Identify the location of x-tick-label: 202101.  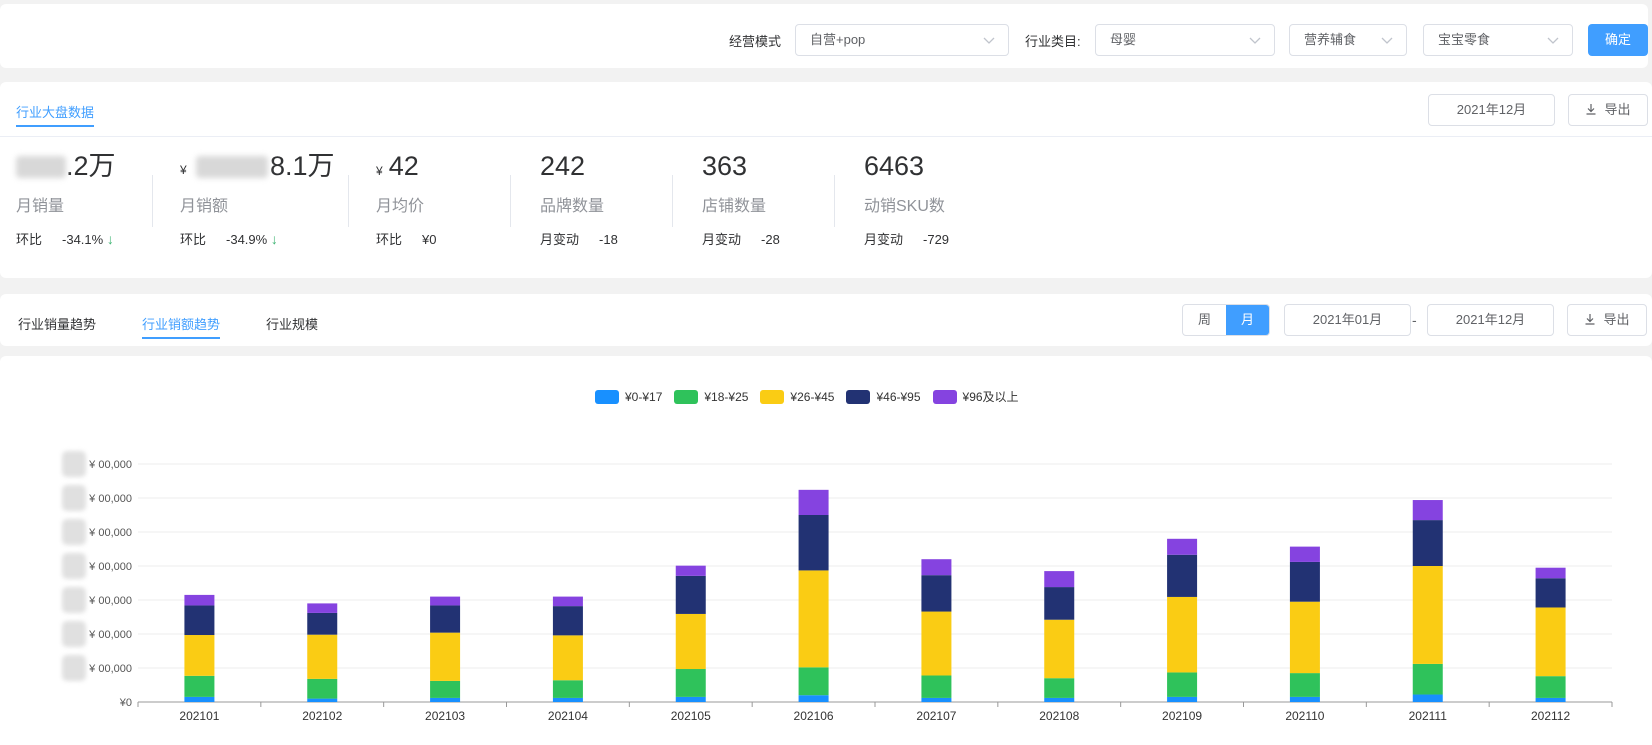
(199, 716).